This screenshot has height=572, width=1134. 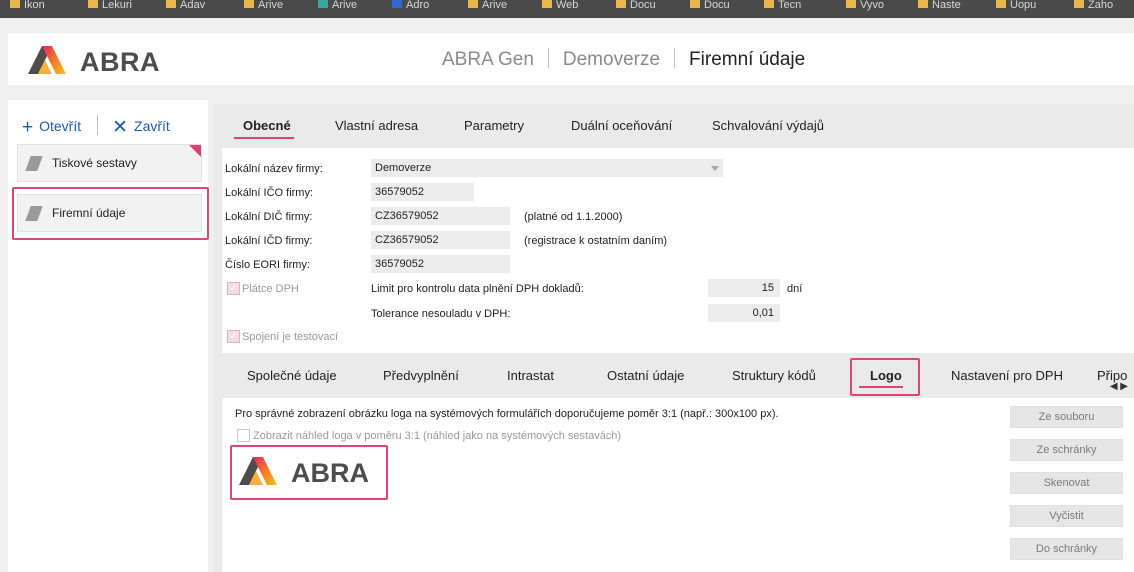 What do you see at coordinates (1119, 386) in the screenshot?
I see `tab-scroll-arrows: ◀ ▶` at bounding box center [1119, 386].